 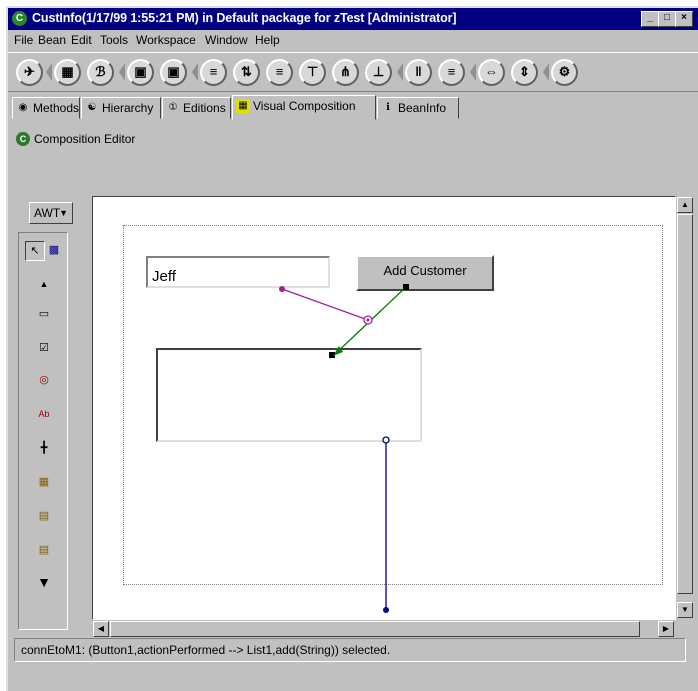 What do you see at coordinates (685, 205) in the screenshot?
I see `scroll-up-arrow-icon: ▲` at bounding box center [685, 205].